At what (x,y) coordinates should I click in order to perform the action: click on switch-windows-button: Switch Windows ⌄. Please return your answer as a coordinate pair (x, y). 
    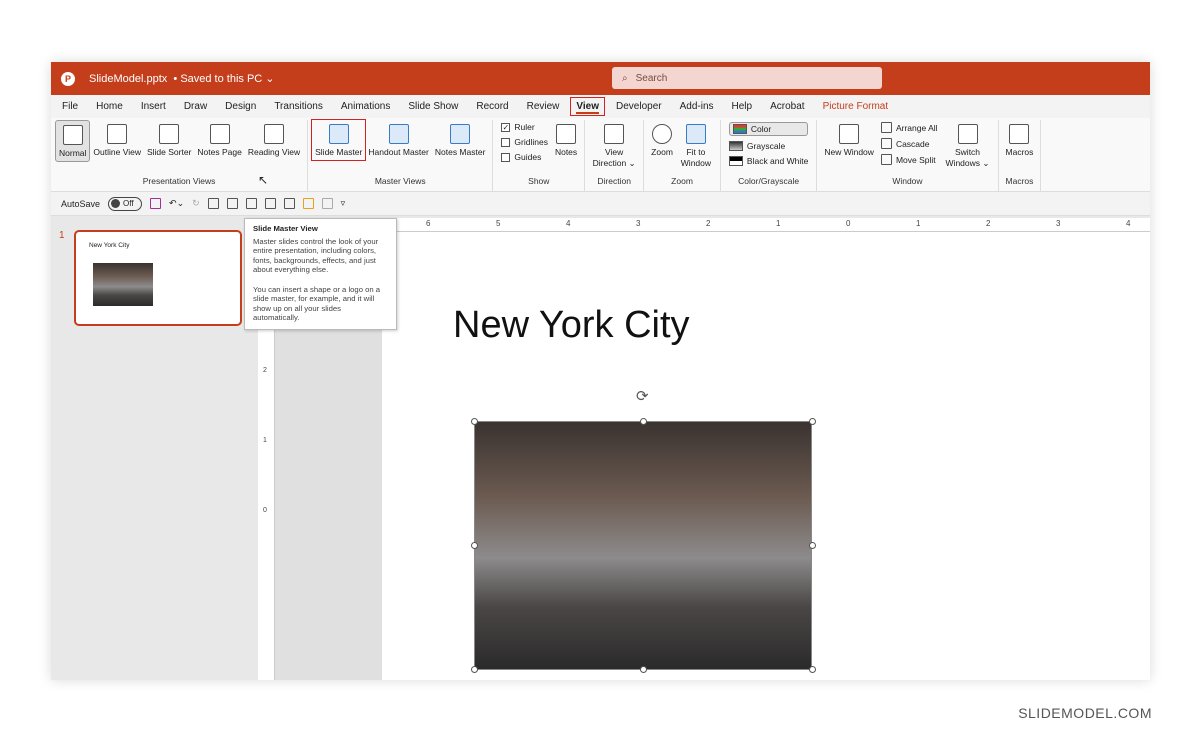
    Looking at the image, I should click on (968, 145).